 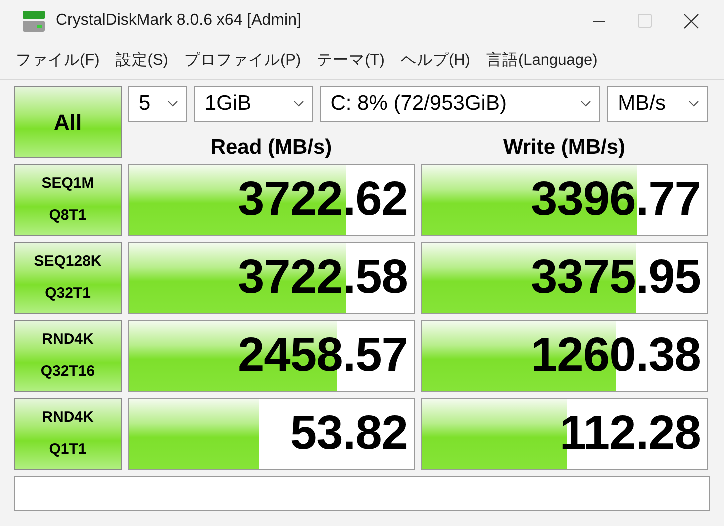 I want to click on dropdown: 5, so click(x=157, y=104).